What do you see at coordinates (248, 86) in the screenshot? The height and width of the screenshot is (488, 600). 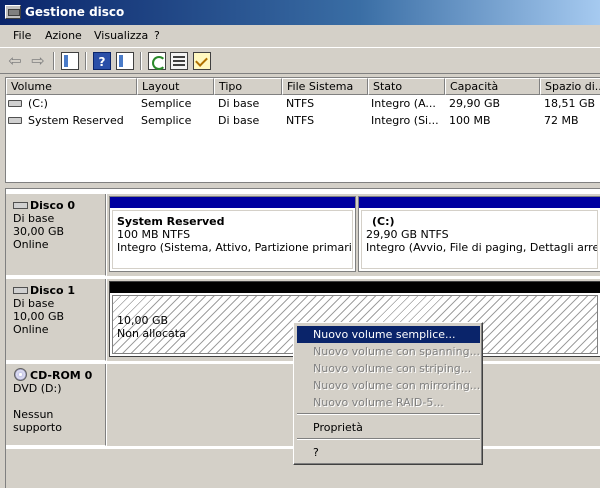 I see `column-header-tipo: Tipo` at bounding box center [248, 86].